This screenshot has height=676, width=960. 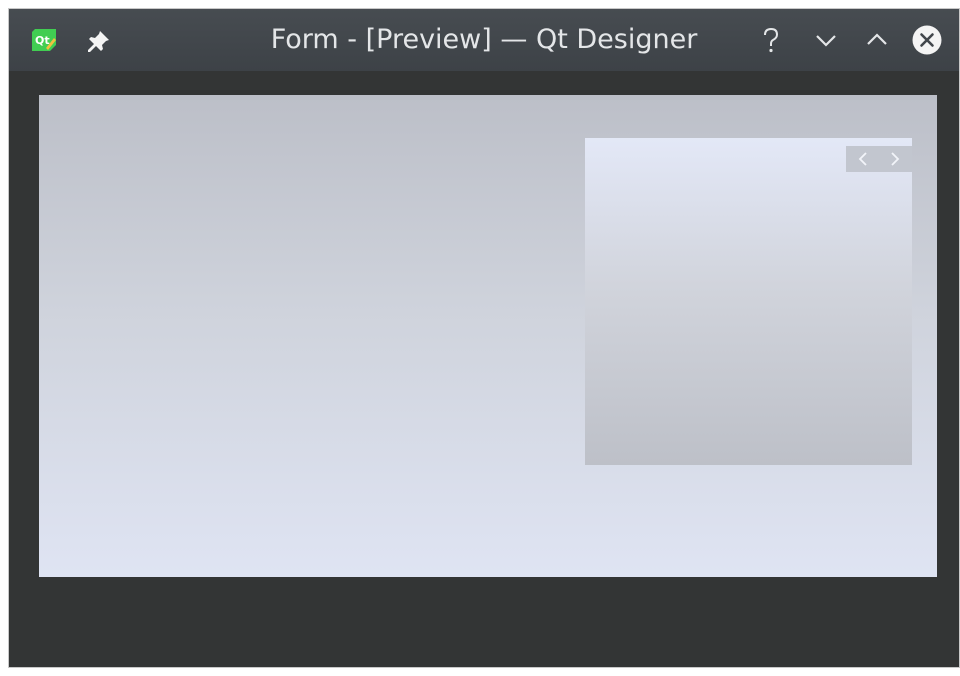 What do you see at coordinates (862, 159) in the screenshot?
I see `chevron-left-icon` at bounding box center [862, 159].